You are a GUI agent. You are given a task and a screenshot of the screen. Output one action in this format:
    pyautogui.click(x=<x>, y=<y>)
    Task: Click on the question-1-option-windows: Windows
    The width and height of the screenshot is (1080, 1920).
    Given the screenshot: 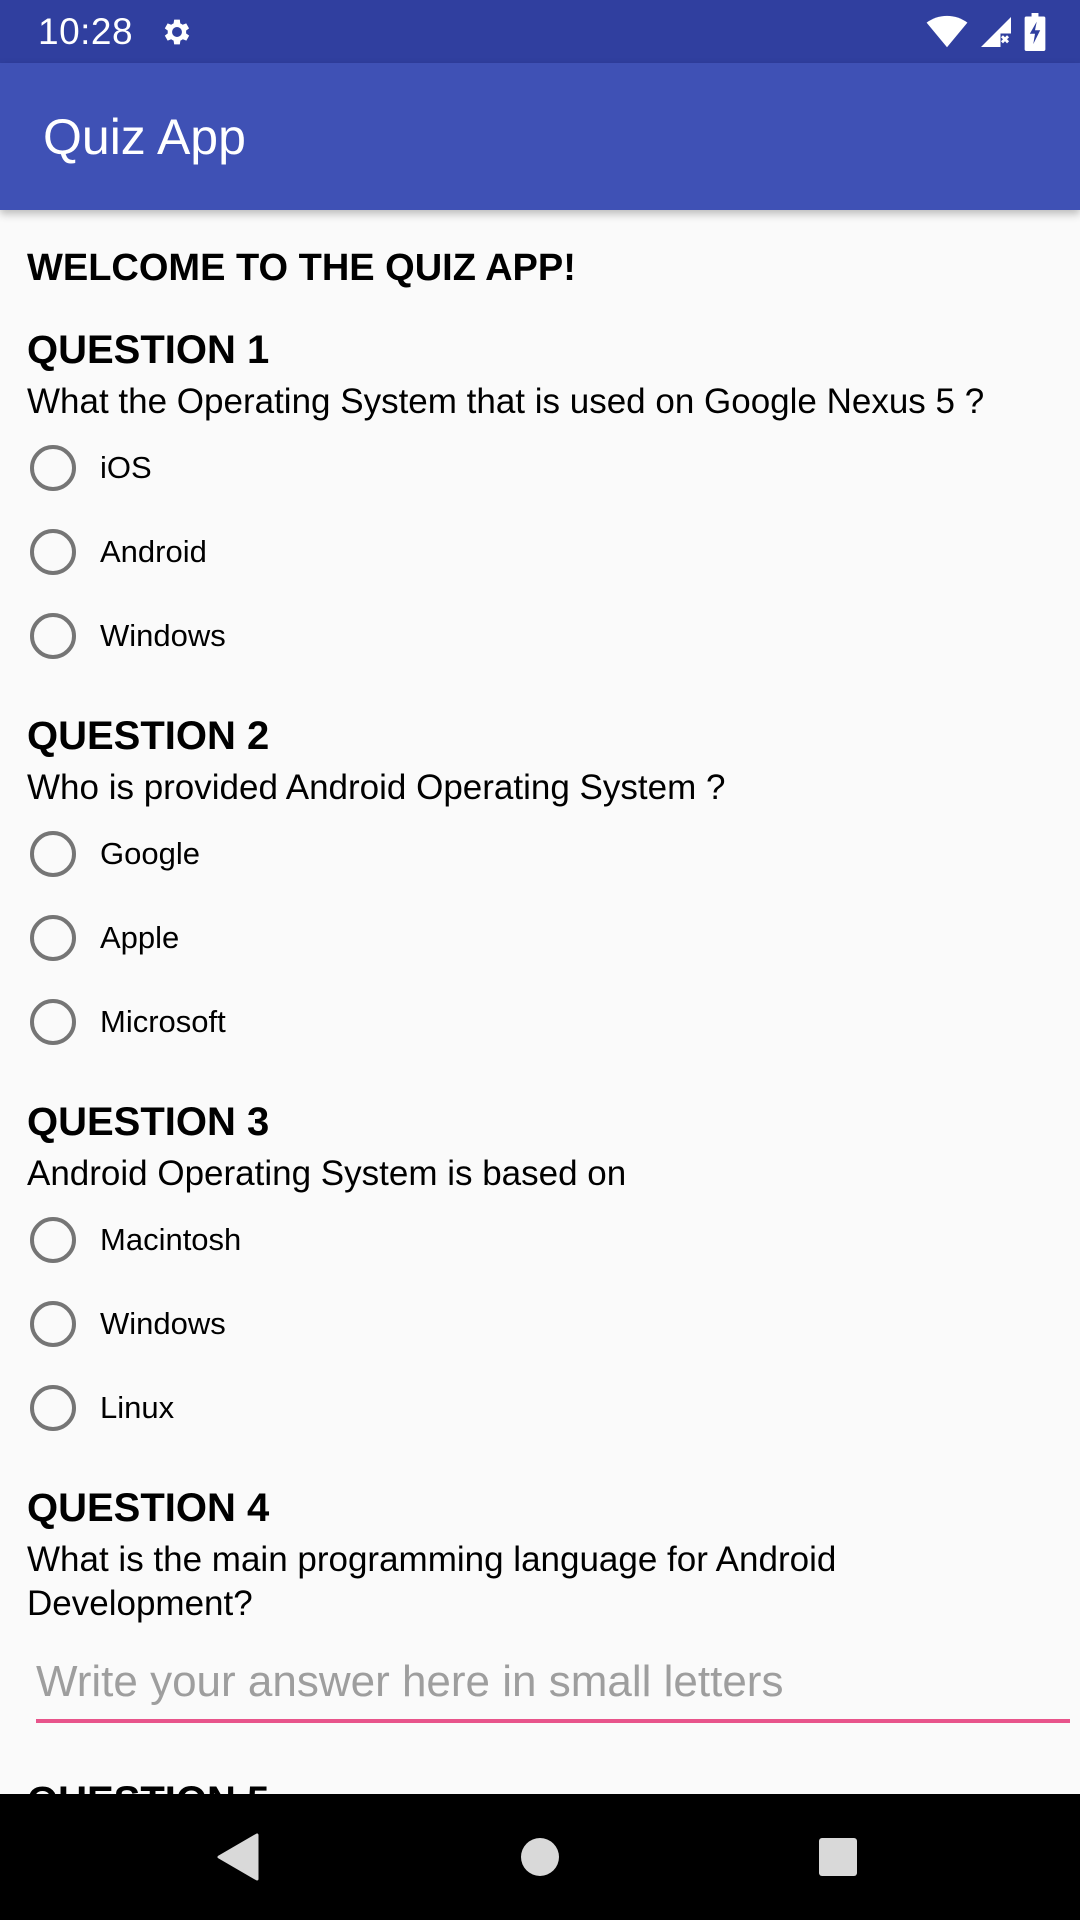 What is the action you would take?
    pyautogui.click(x=128, y=636)
    